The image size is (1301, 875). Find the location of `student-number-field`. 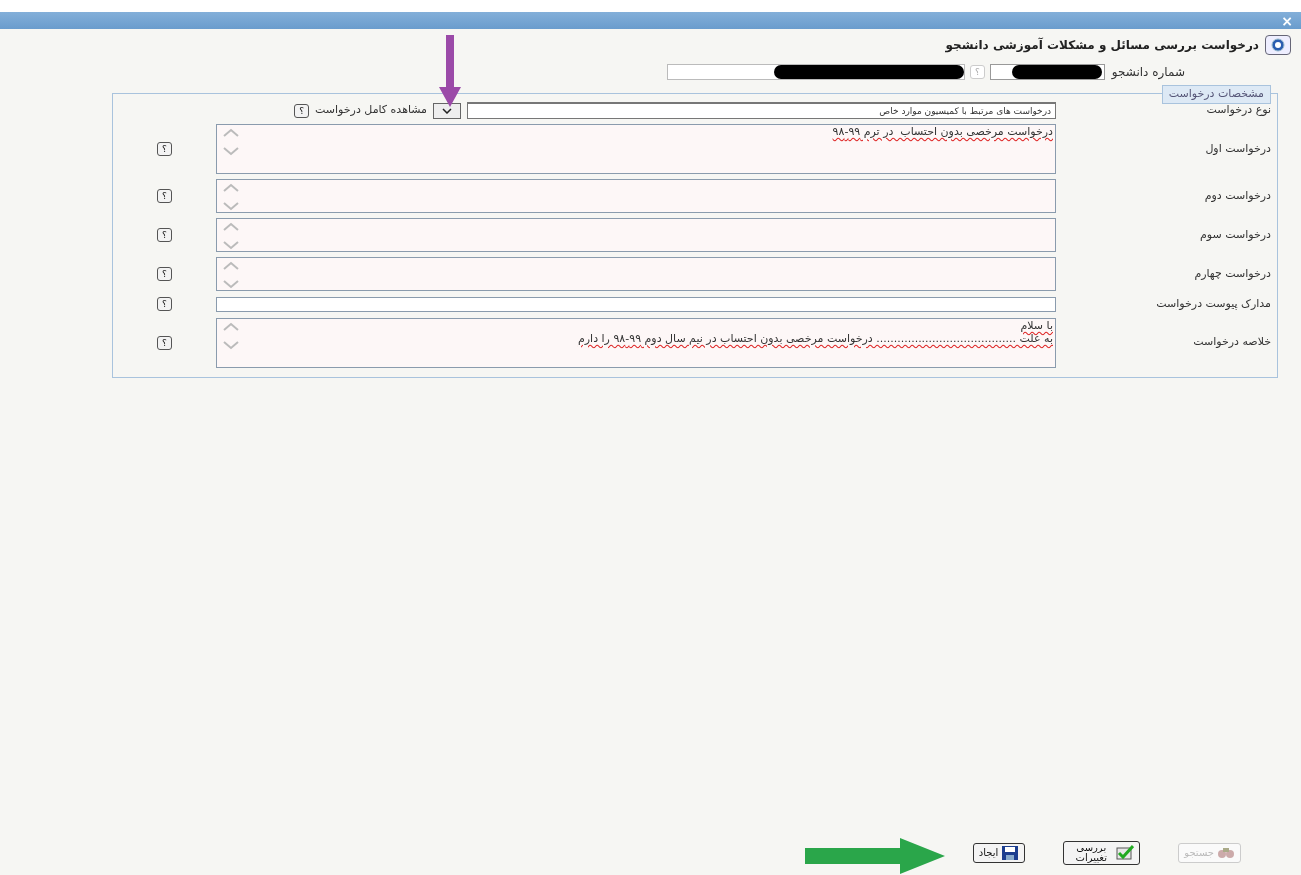

student-number-field is located at coordinates (1047, 72).